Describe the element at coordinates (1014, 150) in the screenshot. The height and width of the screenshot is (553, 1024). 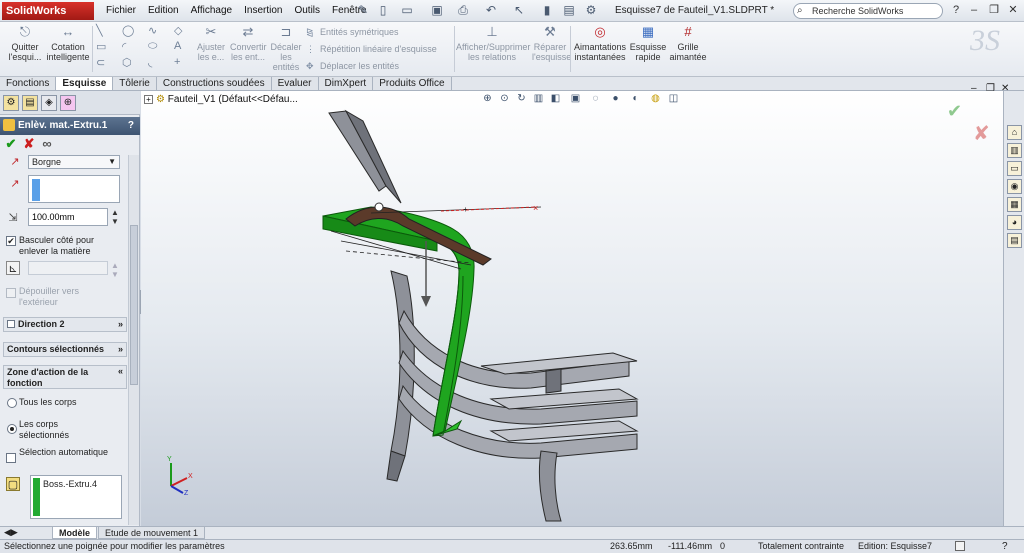
I see `design-library-icon: ▥` at that location.